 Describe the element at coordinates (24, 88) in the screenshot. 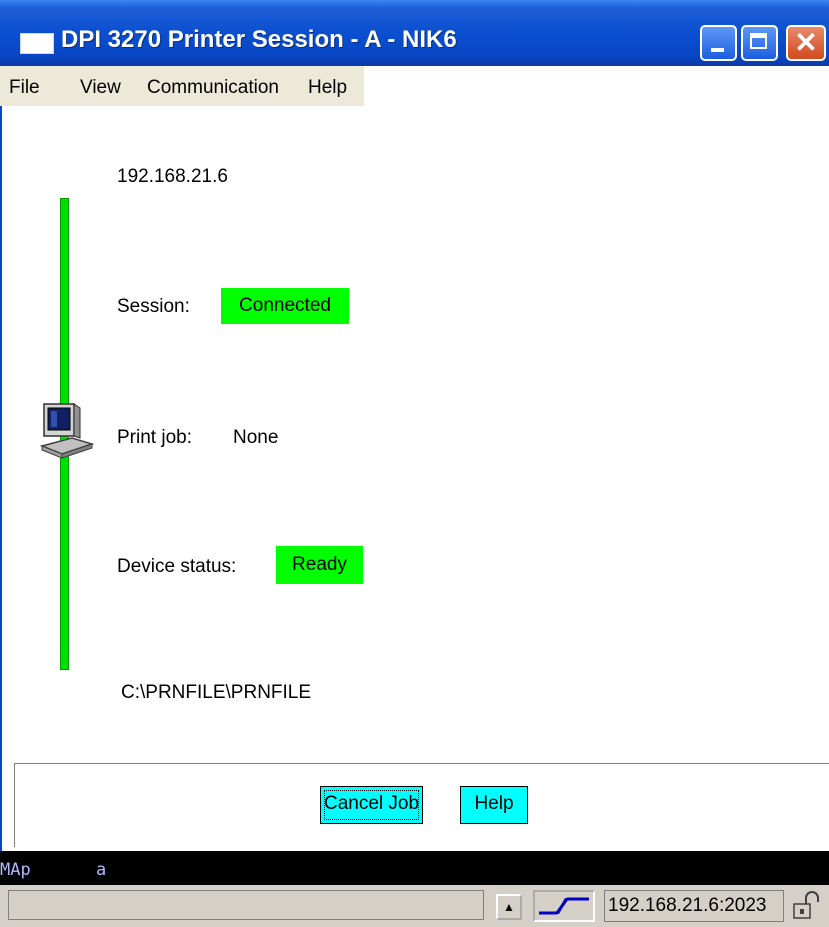

I see `menu-file: File` at that location.